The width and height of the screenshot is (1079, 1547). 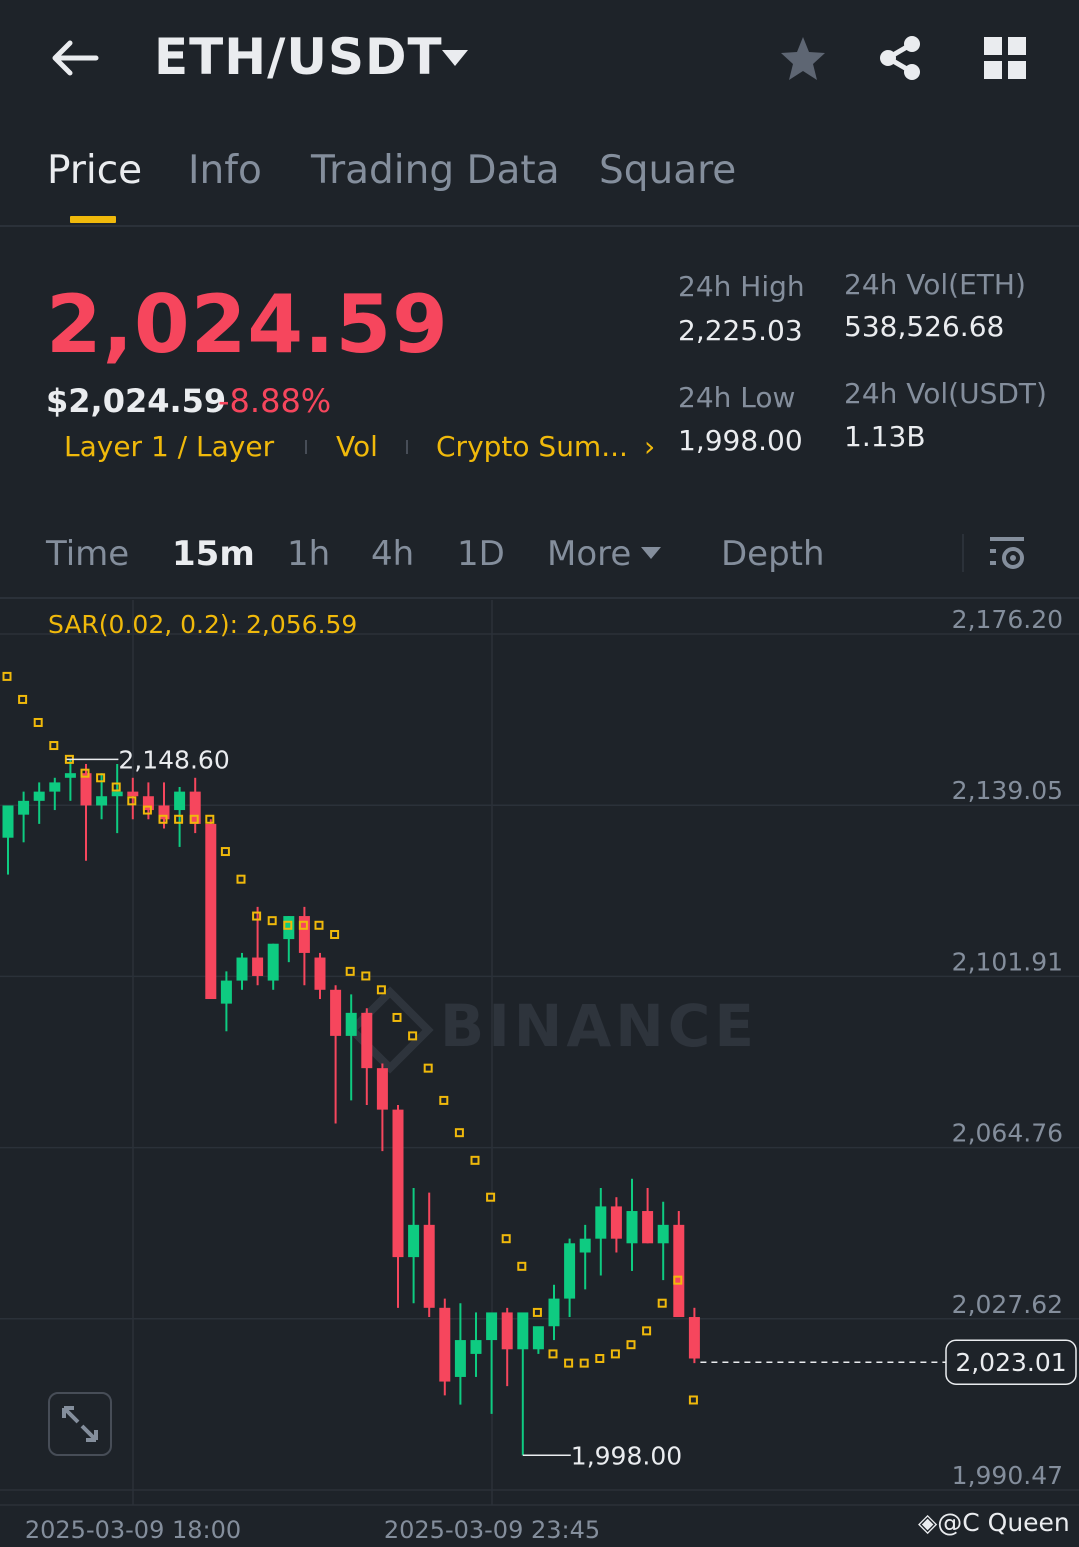 What do you see at coordinates (1003, 1522) in the screenshot?
I see `credit-text: @C Queen` at bounding box center [1003, 1522].